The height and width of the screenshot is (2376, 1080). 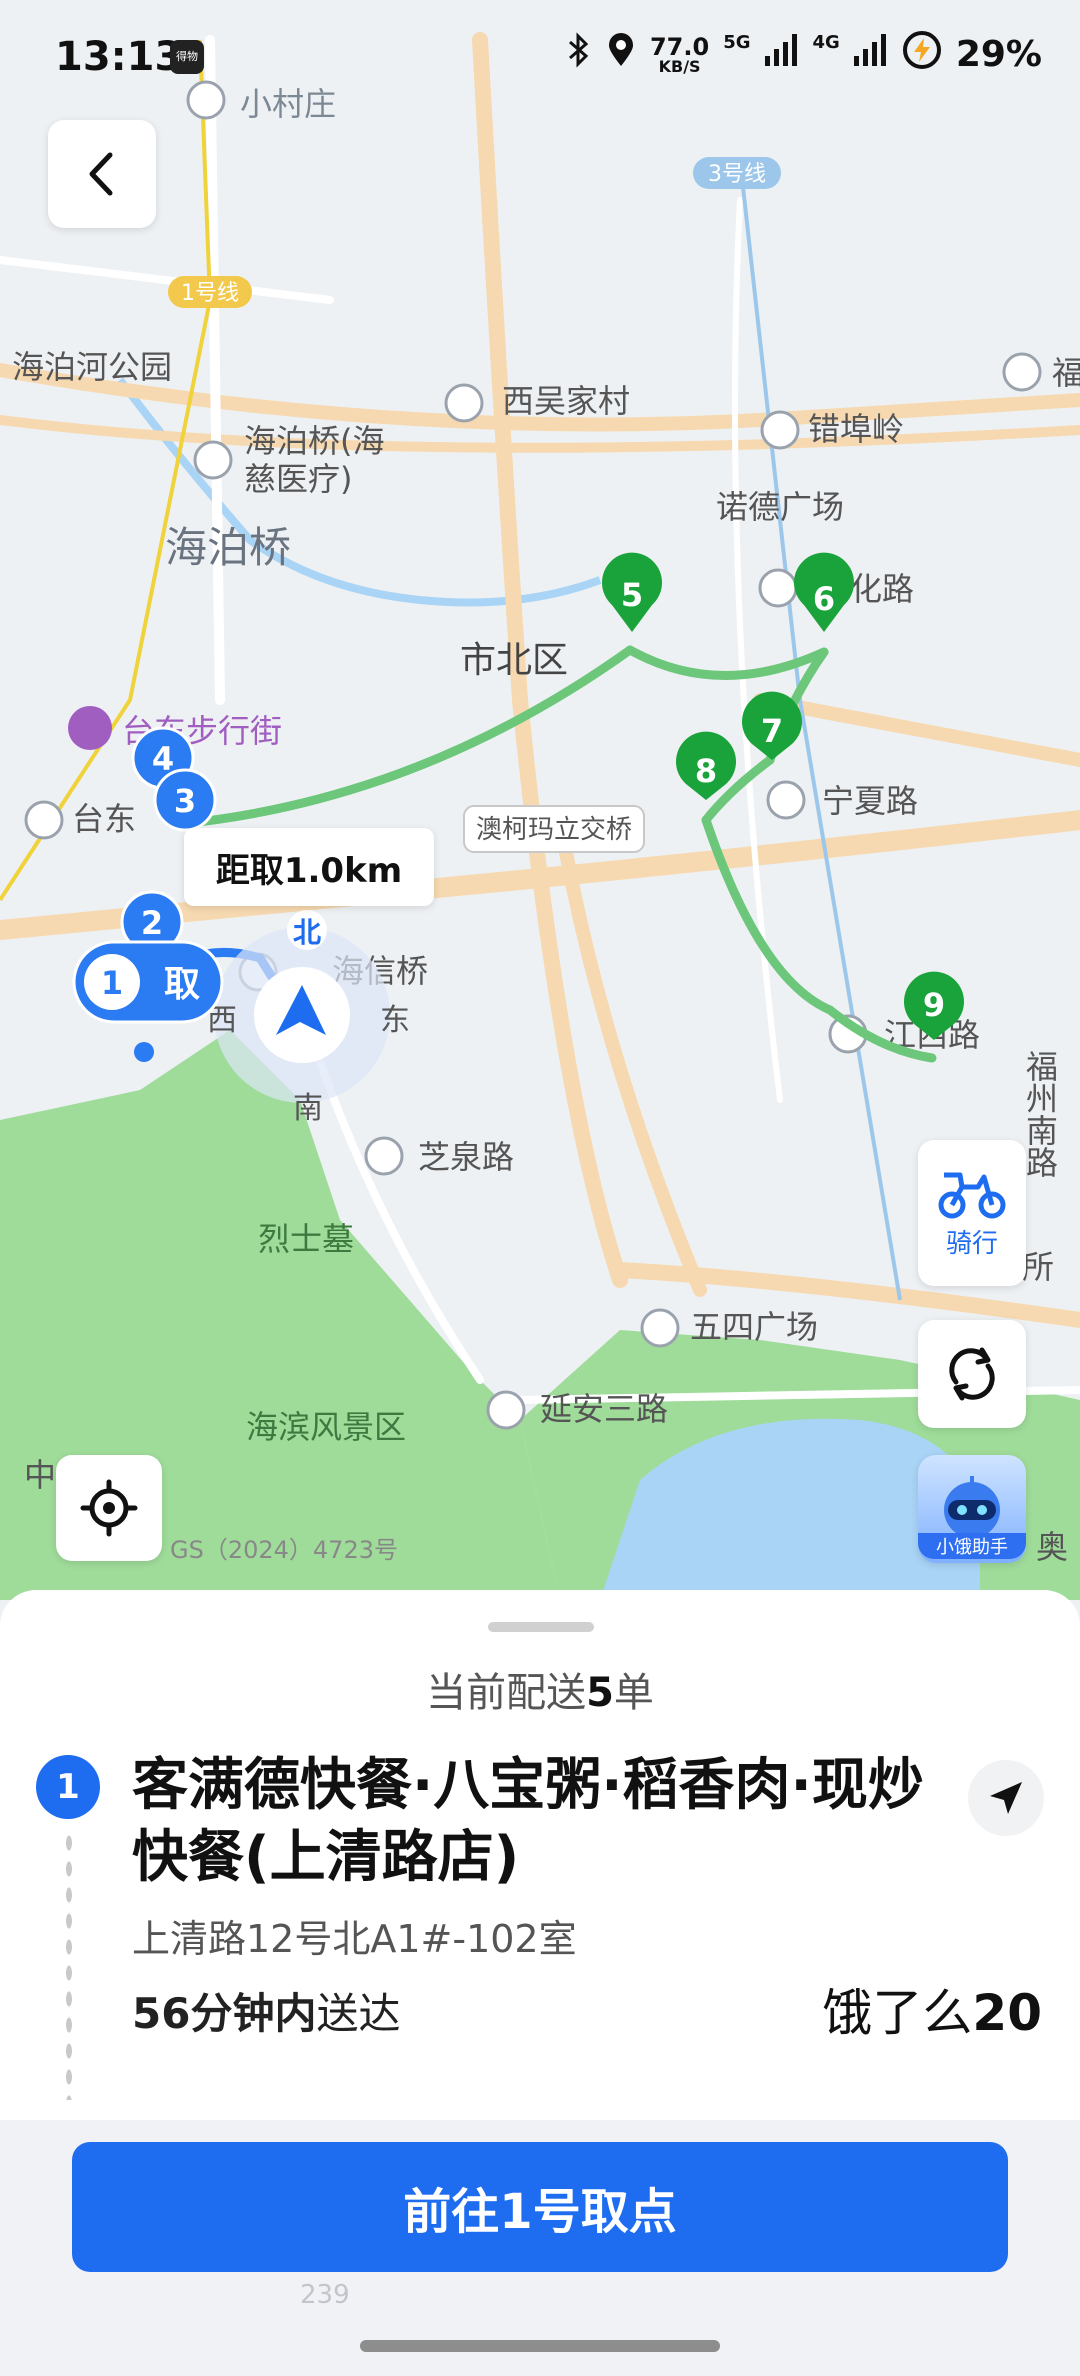 I want to click on label-aokemali: 澳柯玛立交桥, so click(x=554, y=830).